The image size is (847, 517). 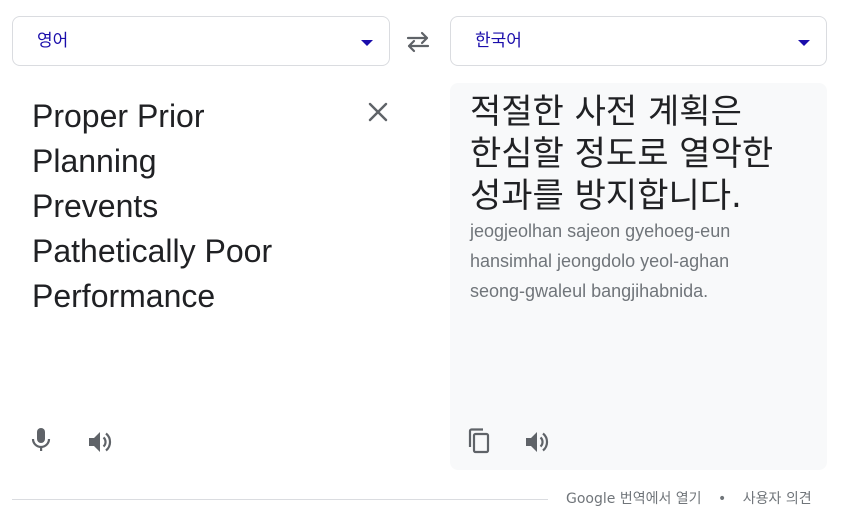 What do you see at coordinates (498, 41) in the screenshot?
I see `target-language-label: 한국어` at bounding box center [498, 41].